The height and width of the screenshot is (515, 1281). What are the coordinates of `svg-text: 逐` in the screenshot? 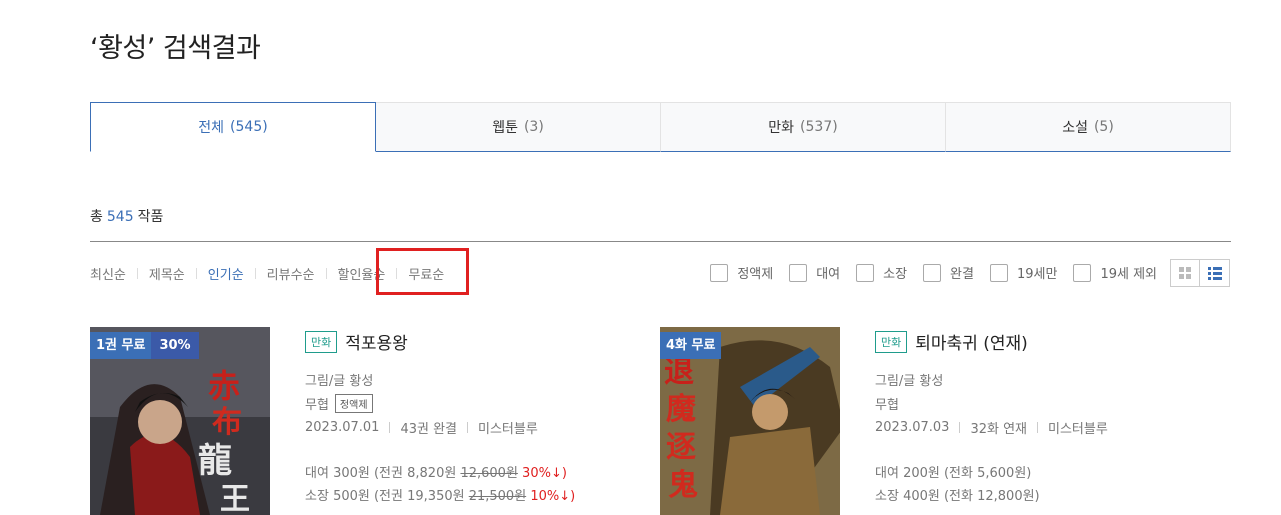 It's located at (681, 447).